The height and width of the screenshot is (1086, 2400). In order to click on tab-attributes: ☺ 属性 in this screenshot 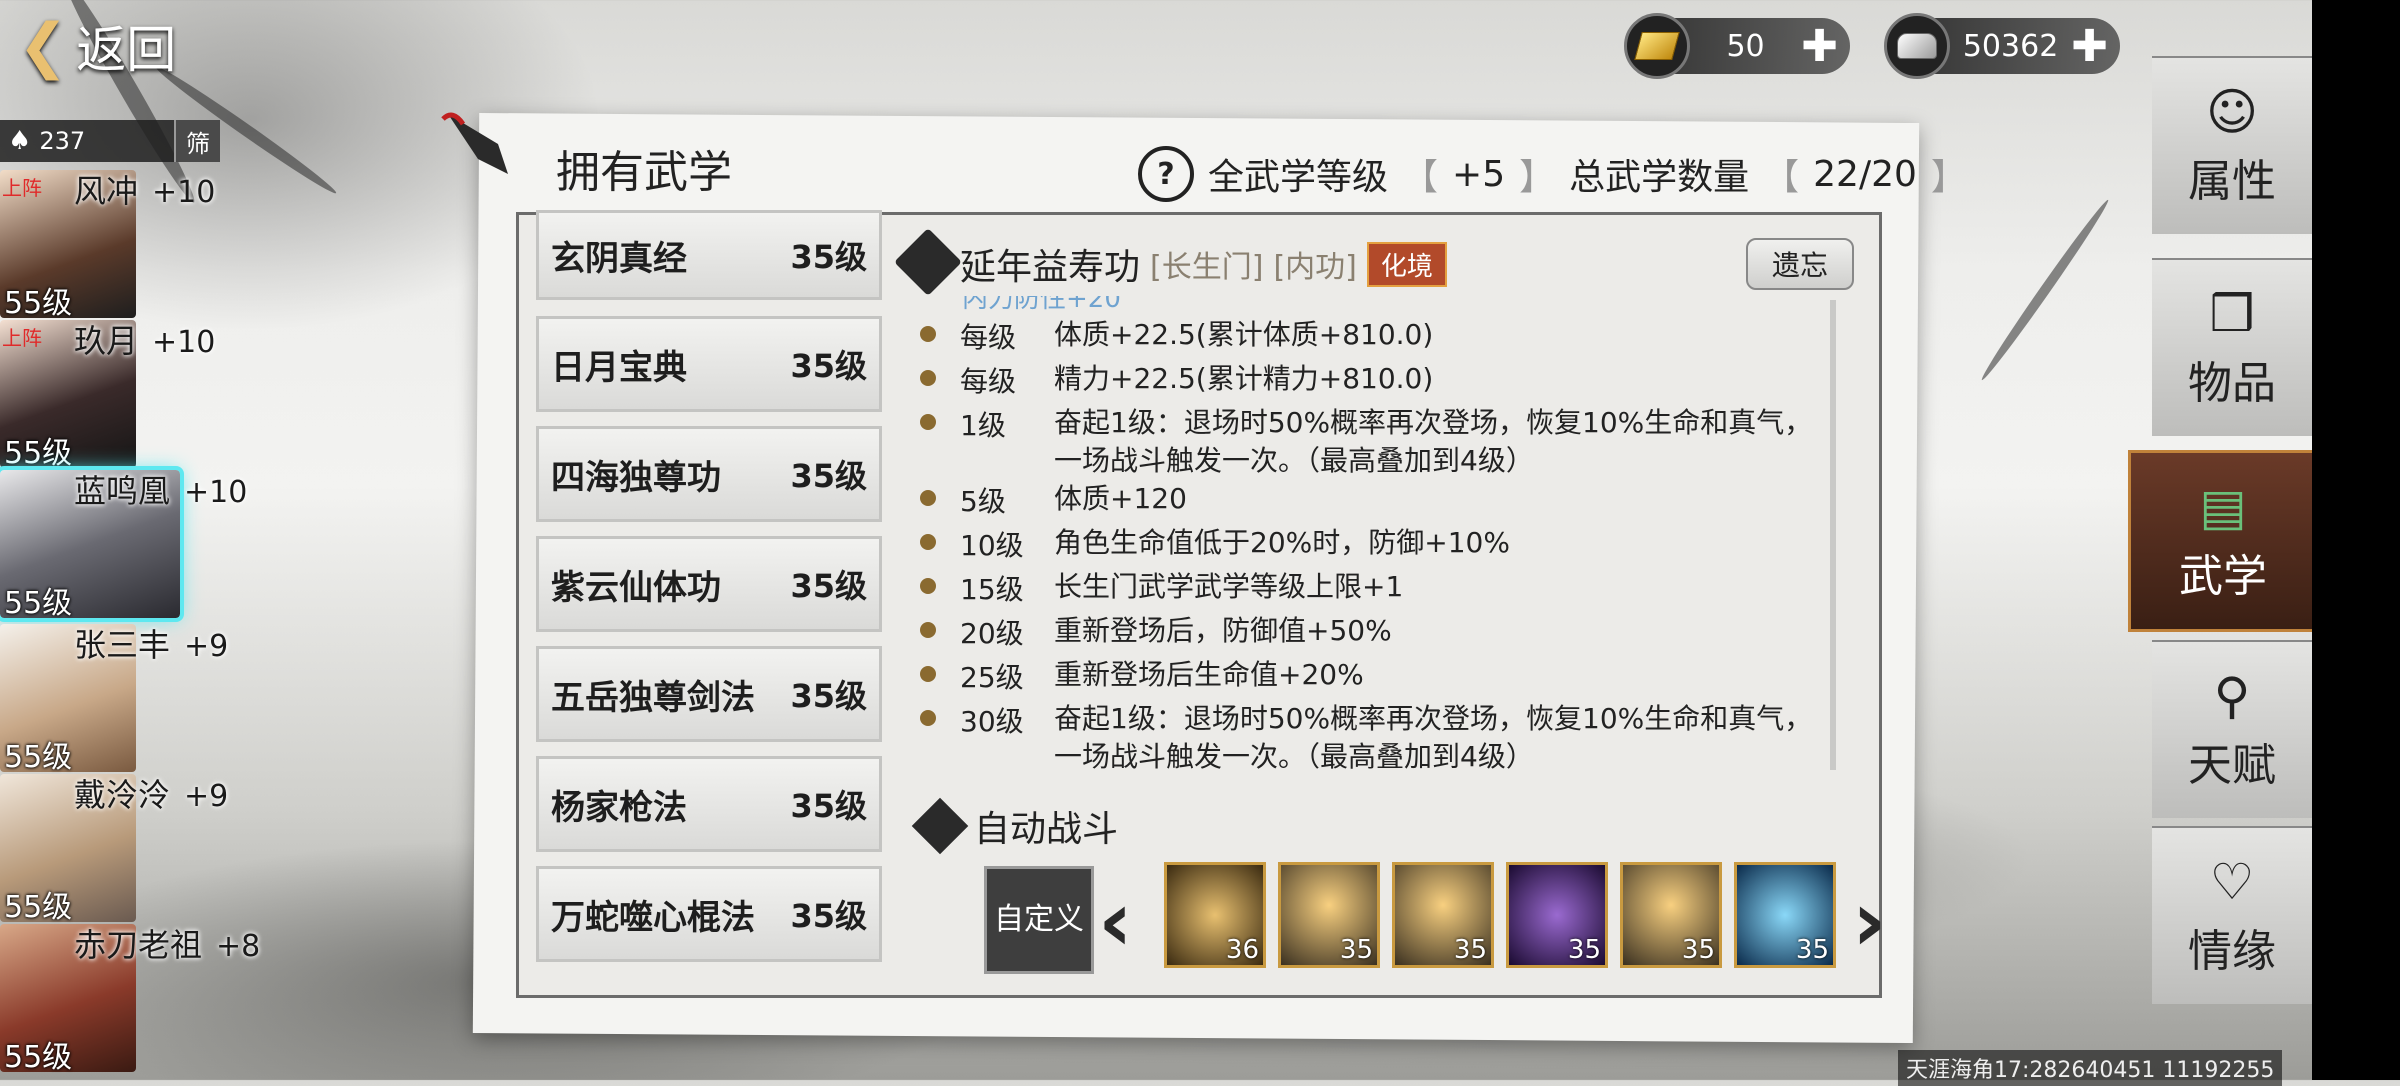, I will do `click(2232, 145)`.